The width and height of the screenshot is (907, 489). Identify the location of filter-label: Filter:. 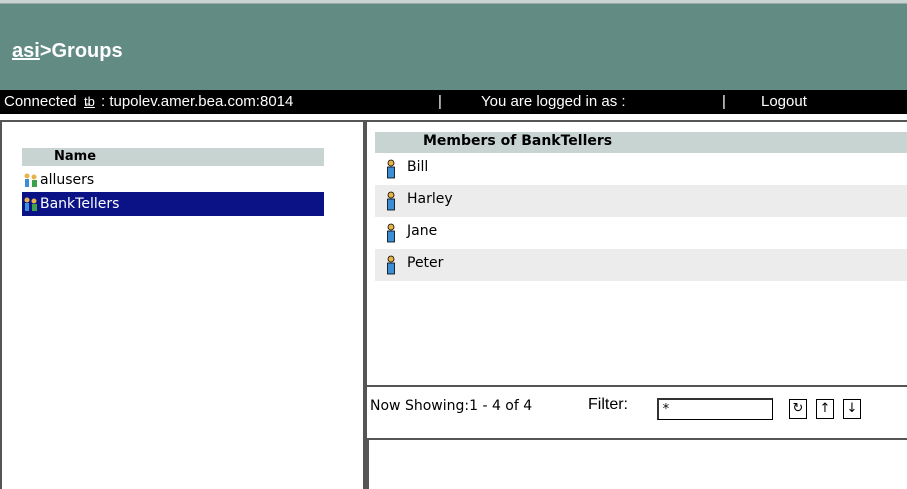
(608, 404).